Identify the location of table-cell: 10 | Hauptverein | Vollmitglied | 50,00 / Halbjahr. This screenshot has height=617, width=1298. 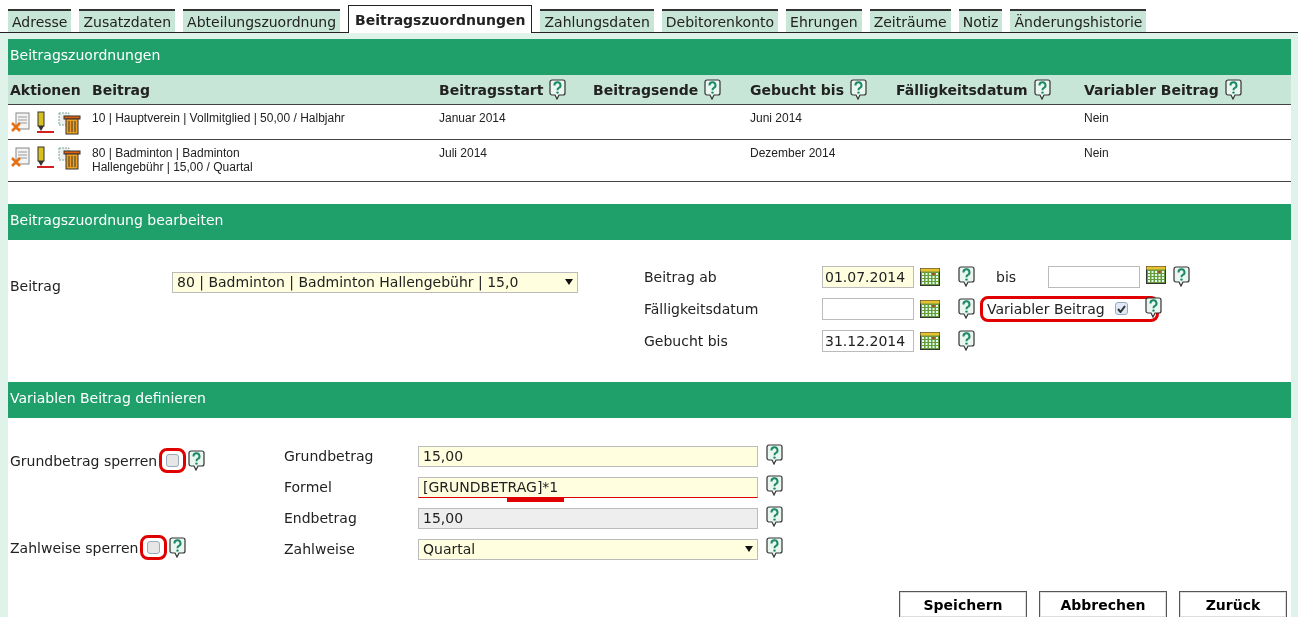
(263, 122).